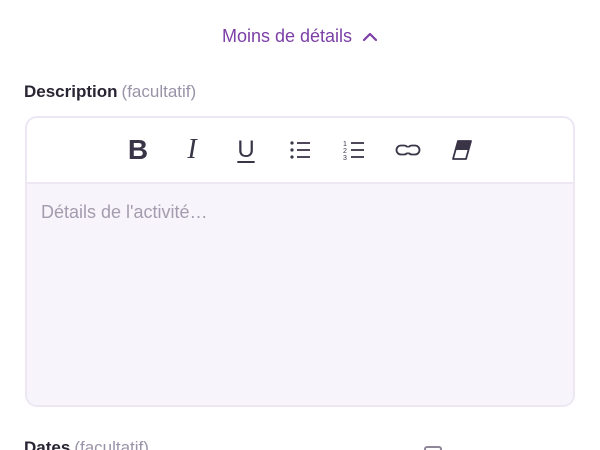 The width and height of the screenshot is (600, 450). I want to click on chevron-up-icon, so click(370, 37).